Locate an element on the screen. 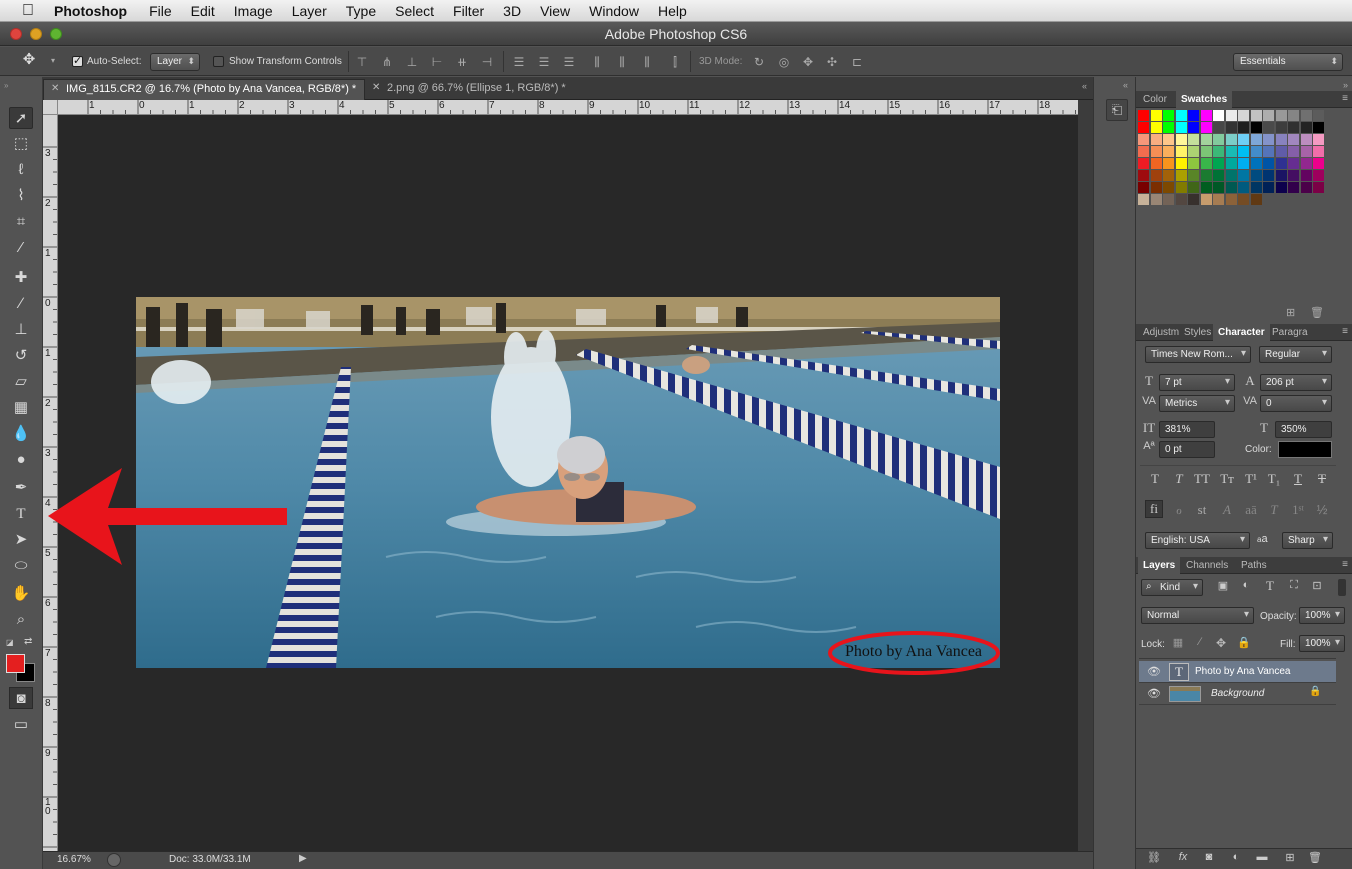 This screenshot has height=869, width=1352. old-style-icon: ℴ is located at coordinates (1179, 510).